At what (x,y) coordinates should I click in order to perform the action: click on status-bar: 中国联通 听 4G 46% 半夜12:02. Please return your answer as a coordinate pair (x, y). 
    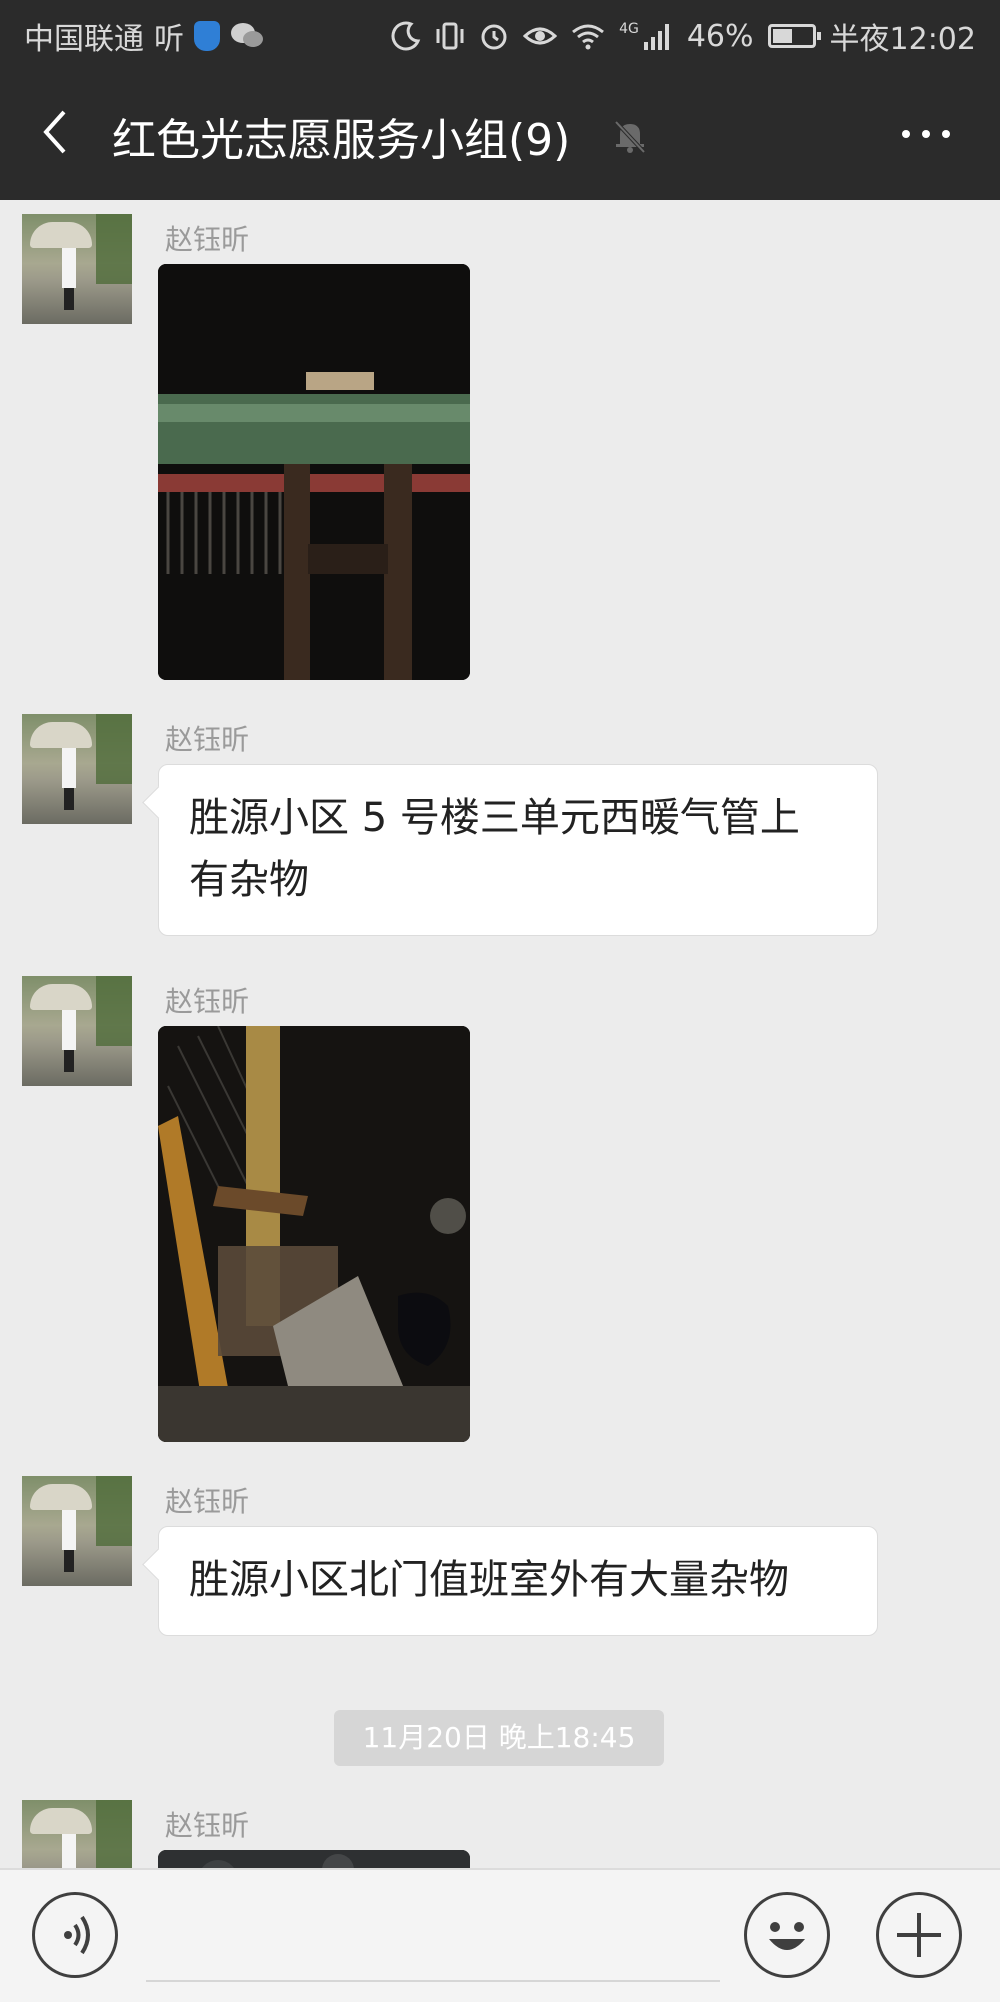
    Looking at the image, I should click on (500, 33).